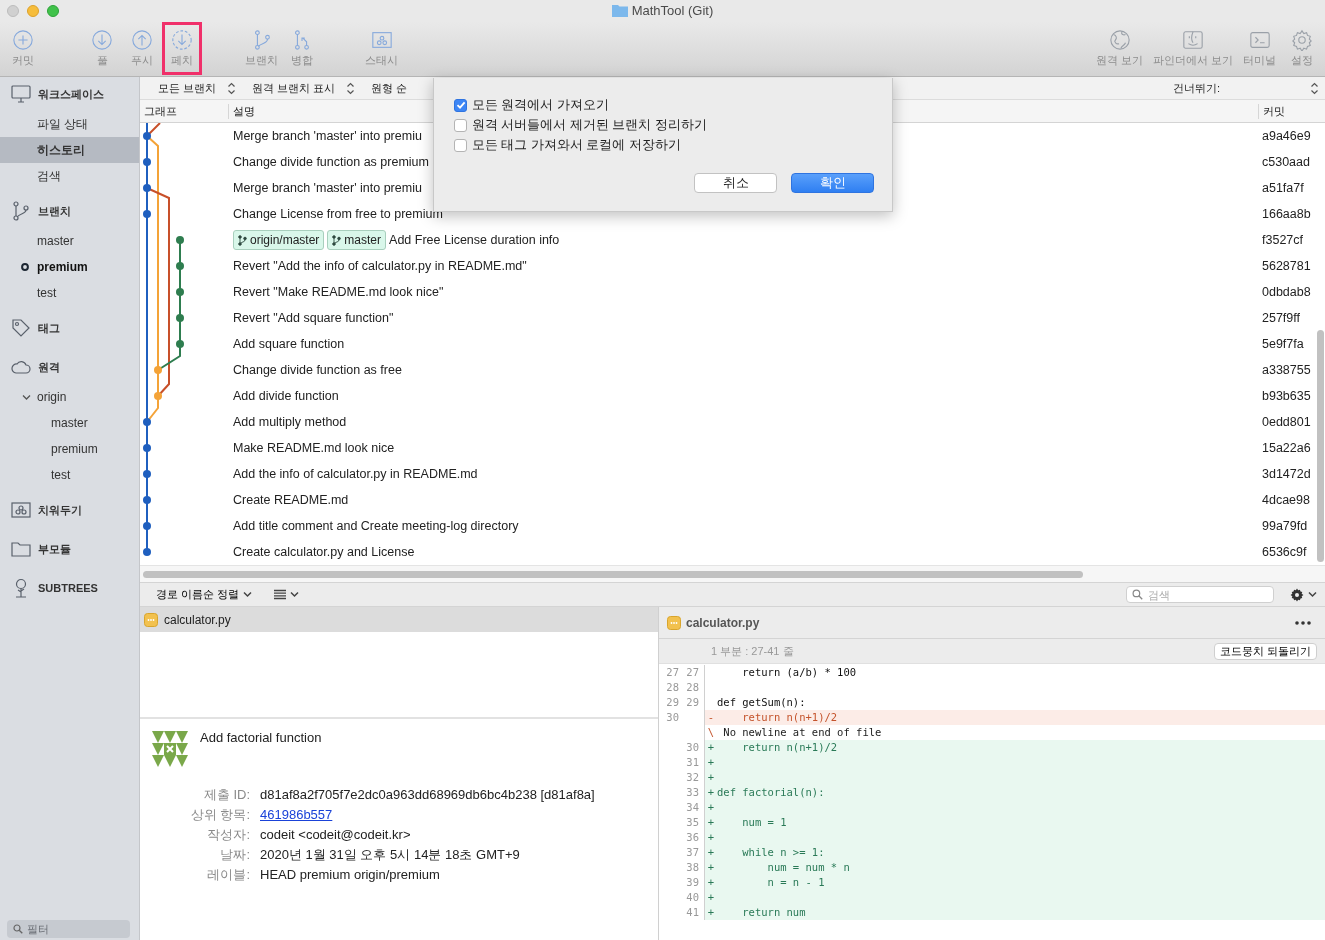 Image resolution: width=1325 pixels, height=940 pixels. I want to click on field-value: 2020년 1월 31일 오후 5시 14분 18초 GMT+9, so click(390, 855).